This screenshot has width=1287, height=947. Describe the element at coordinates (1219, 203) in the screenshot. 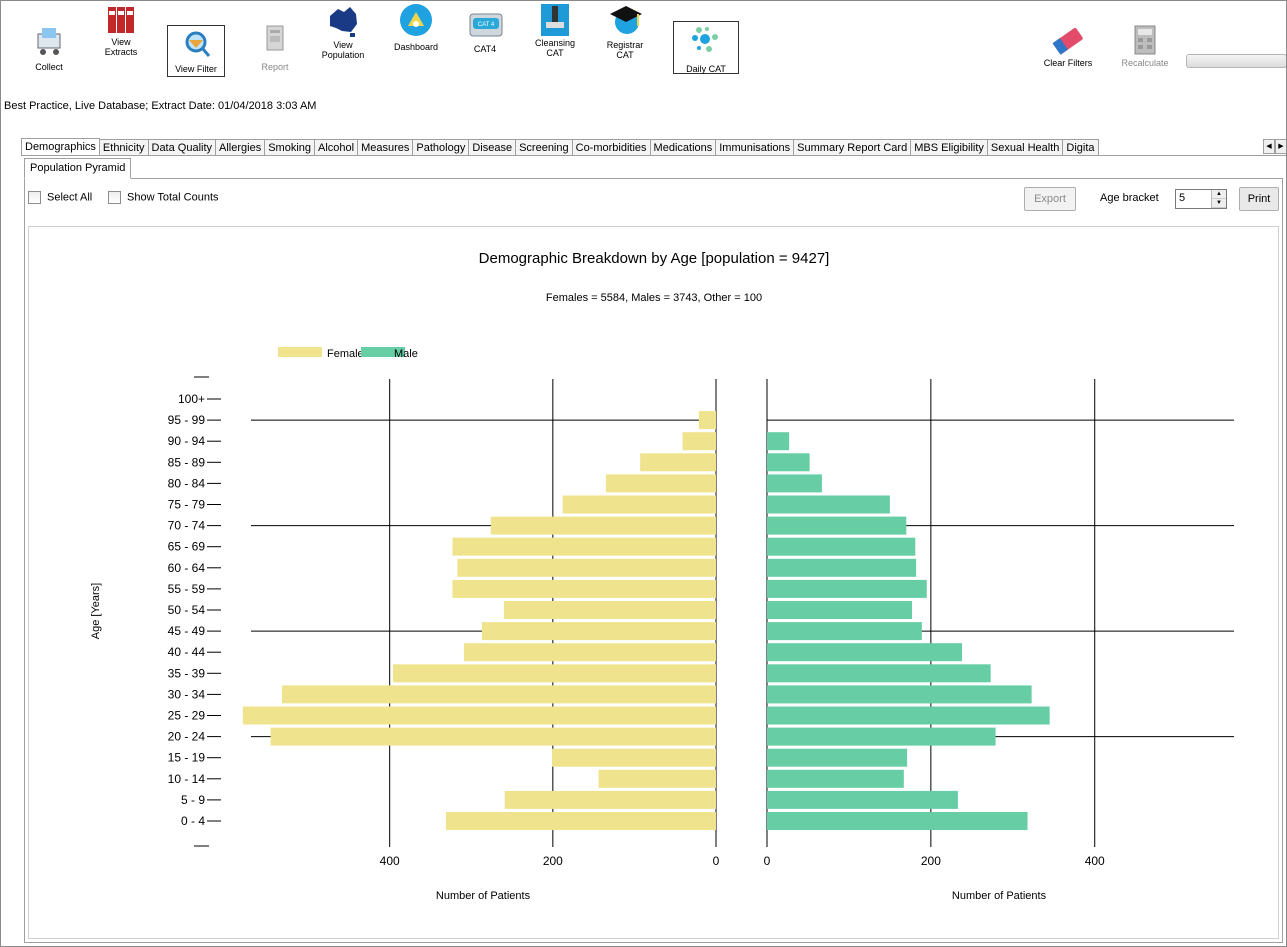

I see `spin-down-icon: ▼` at that location.